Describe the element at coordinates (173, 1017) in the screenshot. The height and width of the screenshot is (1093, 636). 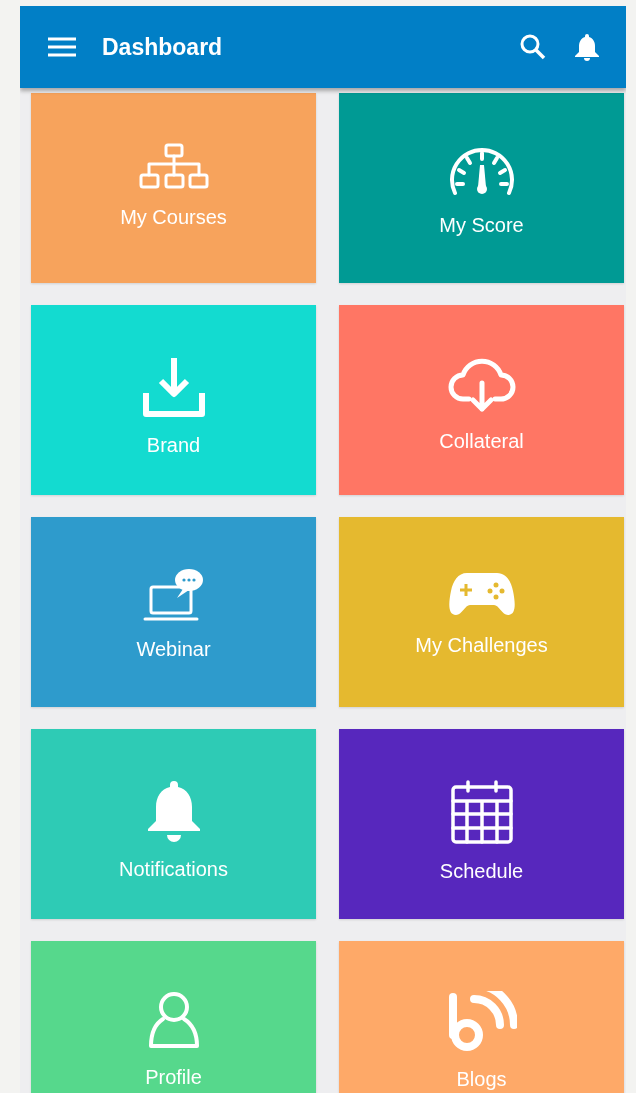
I see `dashboard-tile: Profile` at that location.